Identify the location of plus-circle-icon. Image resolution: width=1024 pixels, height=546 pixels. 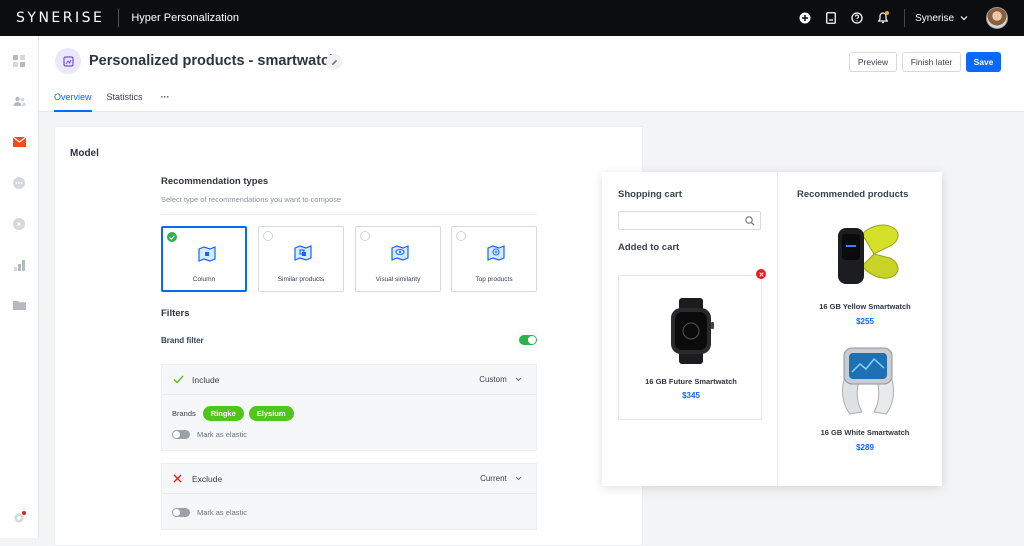
(805, 18).